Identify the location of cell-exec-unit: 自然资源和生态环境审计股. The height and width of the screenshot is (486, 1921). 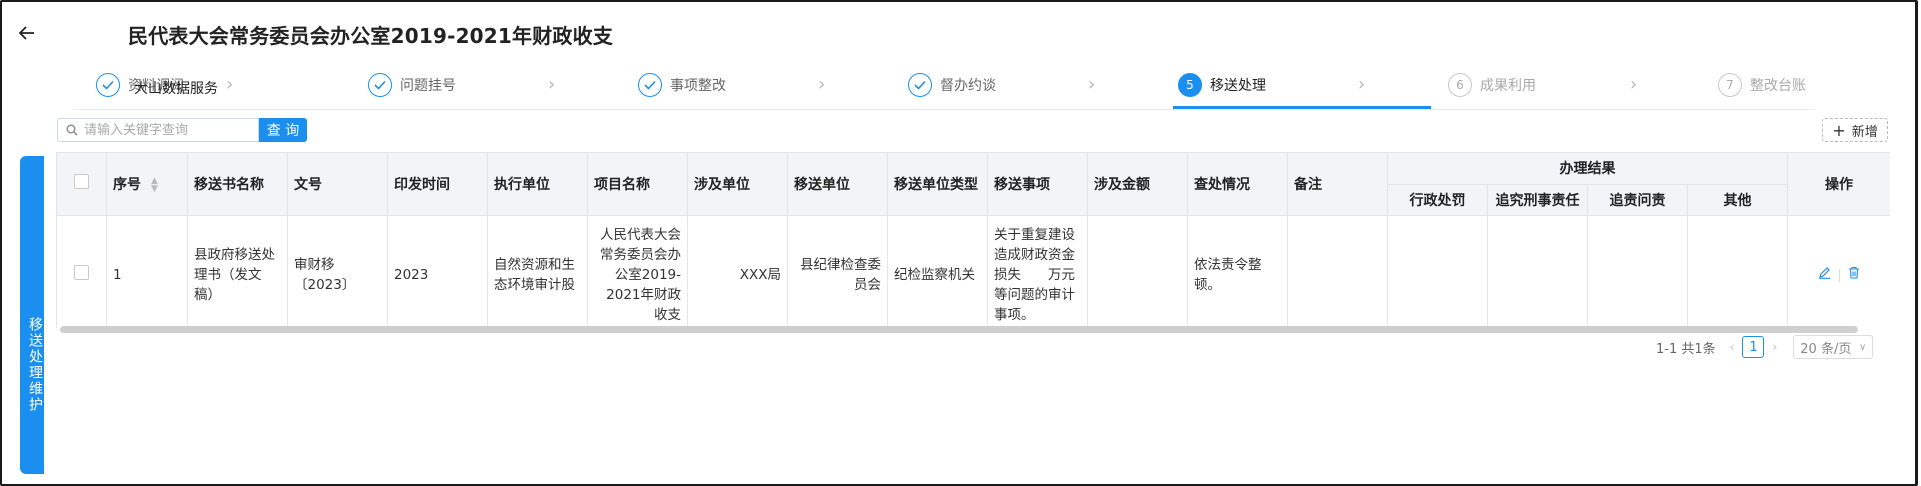
(537, 271).